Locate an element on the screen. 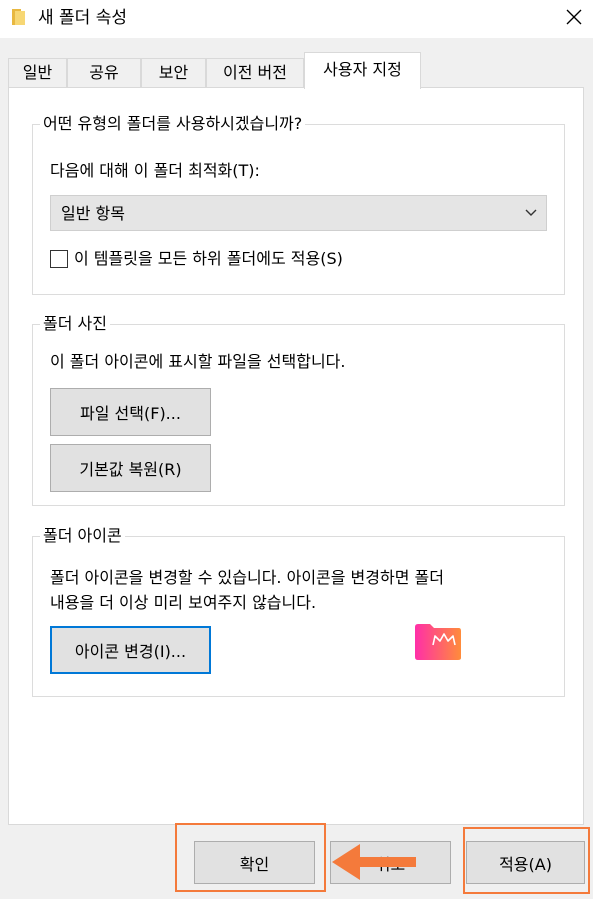  cancel-button: 취소 is located at coordinates (390, 862).